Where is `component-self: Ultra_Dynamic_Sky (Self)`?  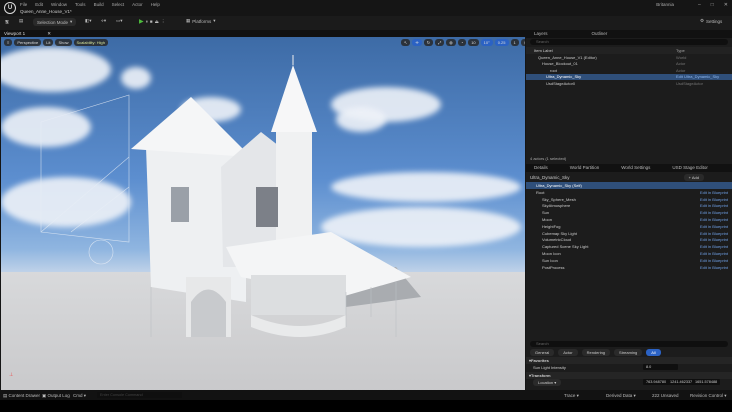
component-self: Ultra_Dynamic_Sky (Self) is located at coordinates (629, 185).